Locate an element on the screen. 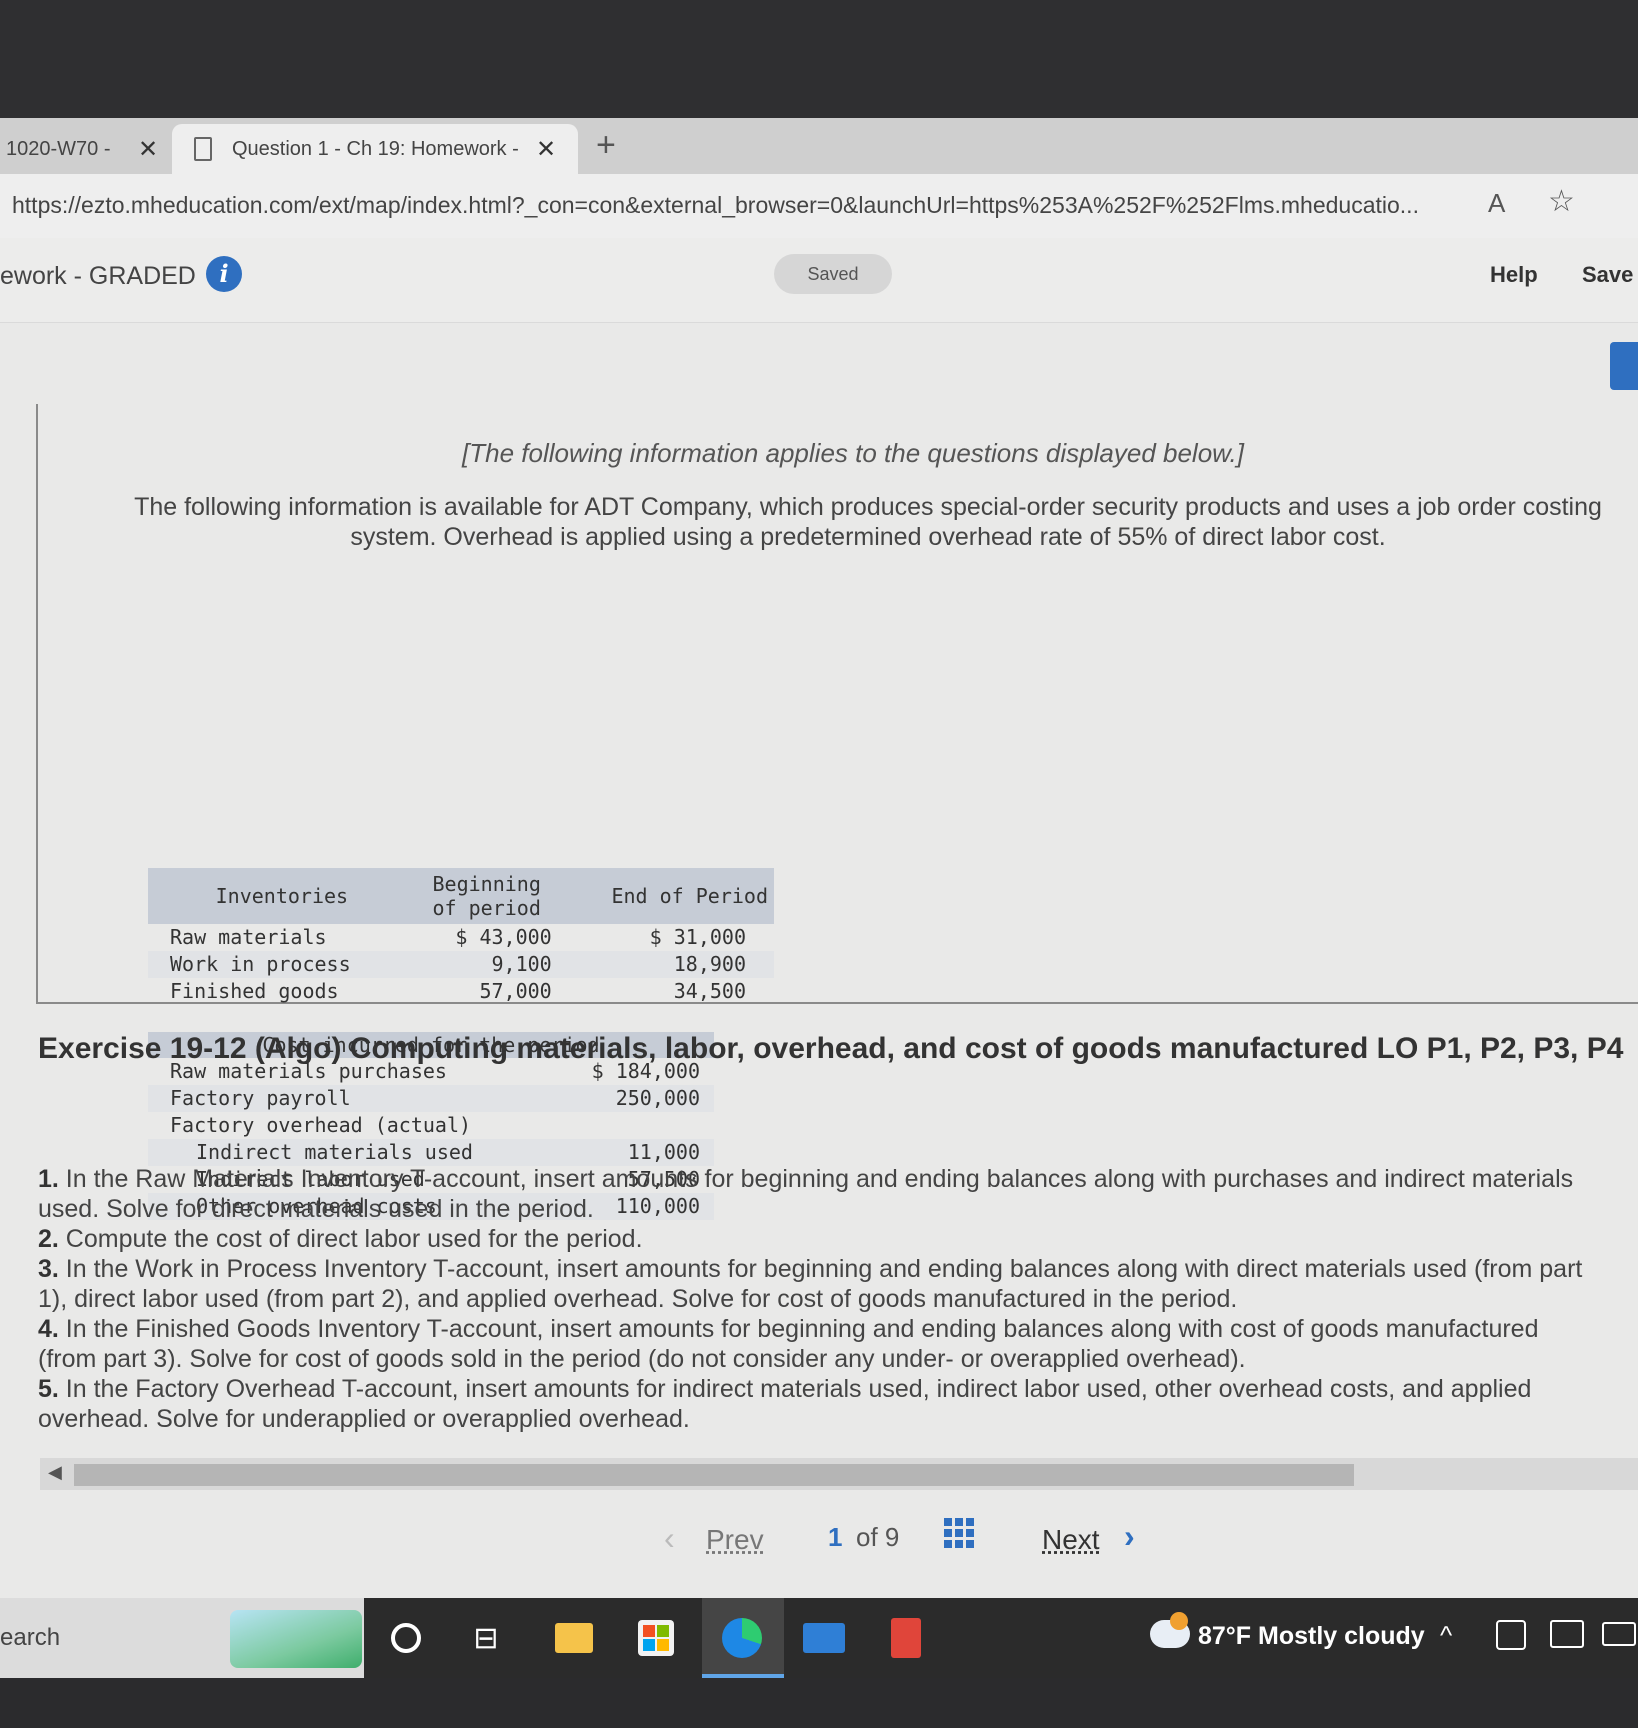 The image size is (1638, 1728). table-cell: 34,500 is located at coordinates (709, 991).